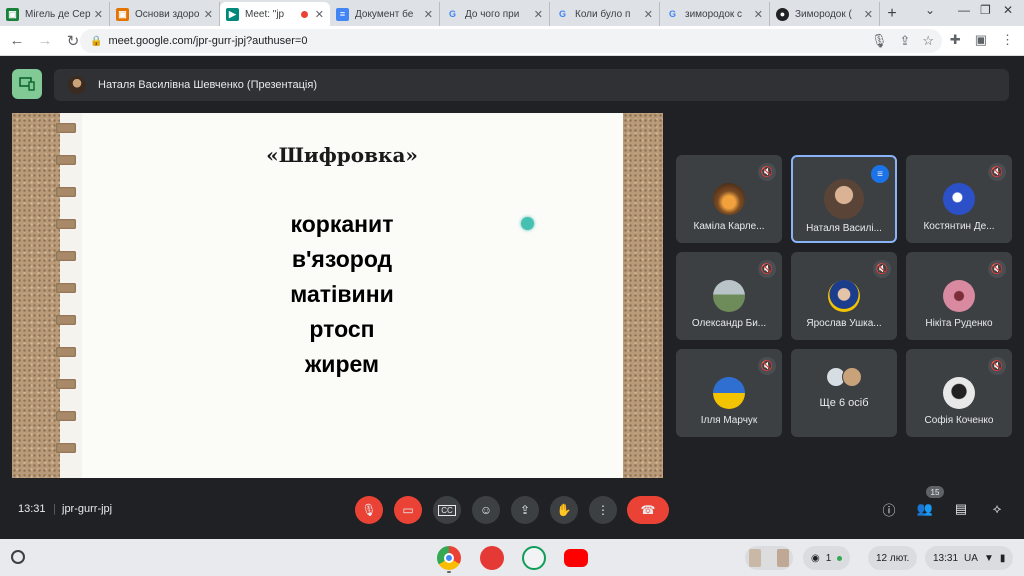 This screenshot has width=1024, height=576. What do you see at coordinates (844, 377) in the screenshot?
I see `more-avatars` at bounding box center [844, 377].